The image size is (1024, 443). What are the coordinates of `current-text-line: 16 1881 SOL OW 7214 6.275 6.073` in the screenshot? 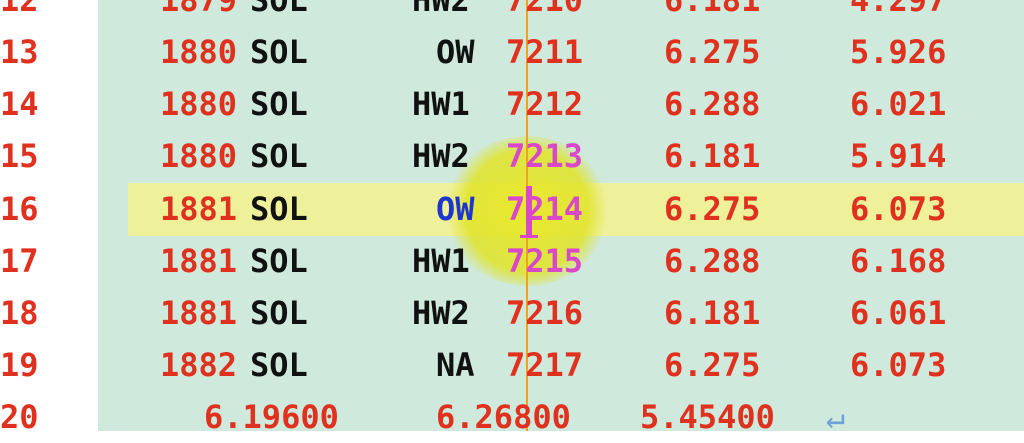 It's located at (512, 209).